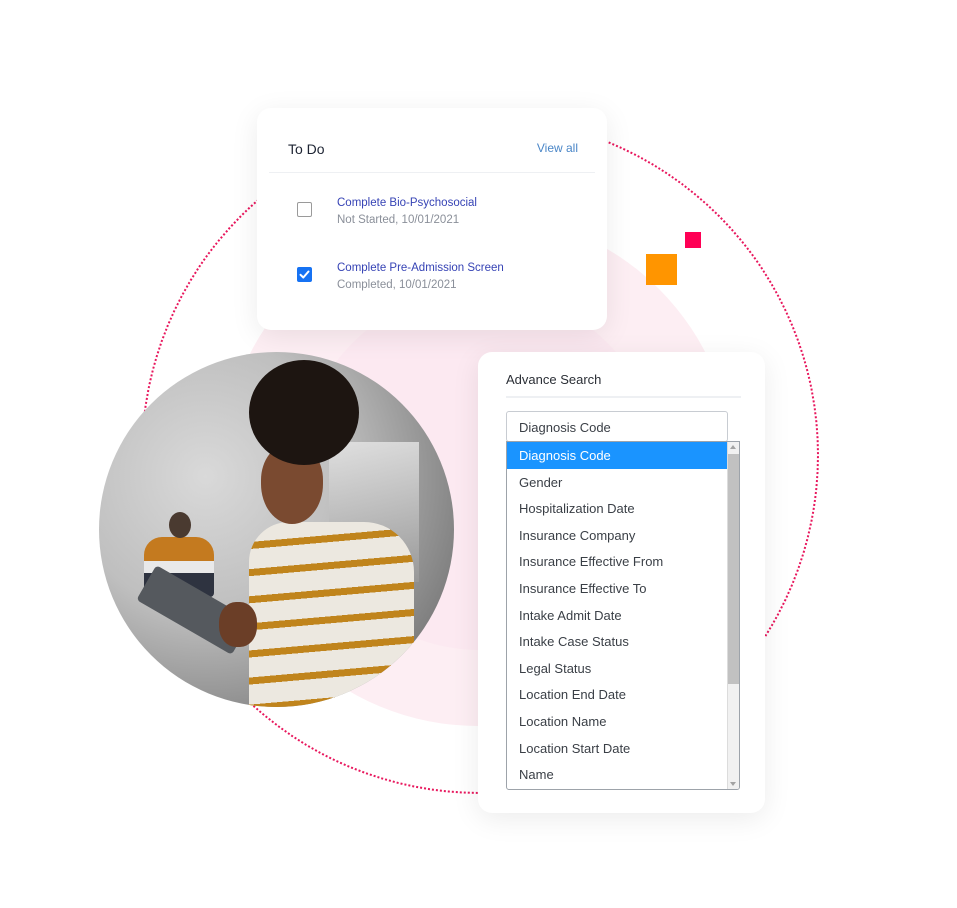 The height and width of the screenshot is (908, 957). Describe the element at coordinates (693, 240) in the screenshot. I see `decorative-pink-square` at that location.